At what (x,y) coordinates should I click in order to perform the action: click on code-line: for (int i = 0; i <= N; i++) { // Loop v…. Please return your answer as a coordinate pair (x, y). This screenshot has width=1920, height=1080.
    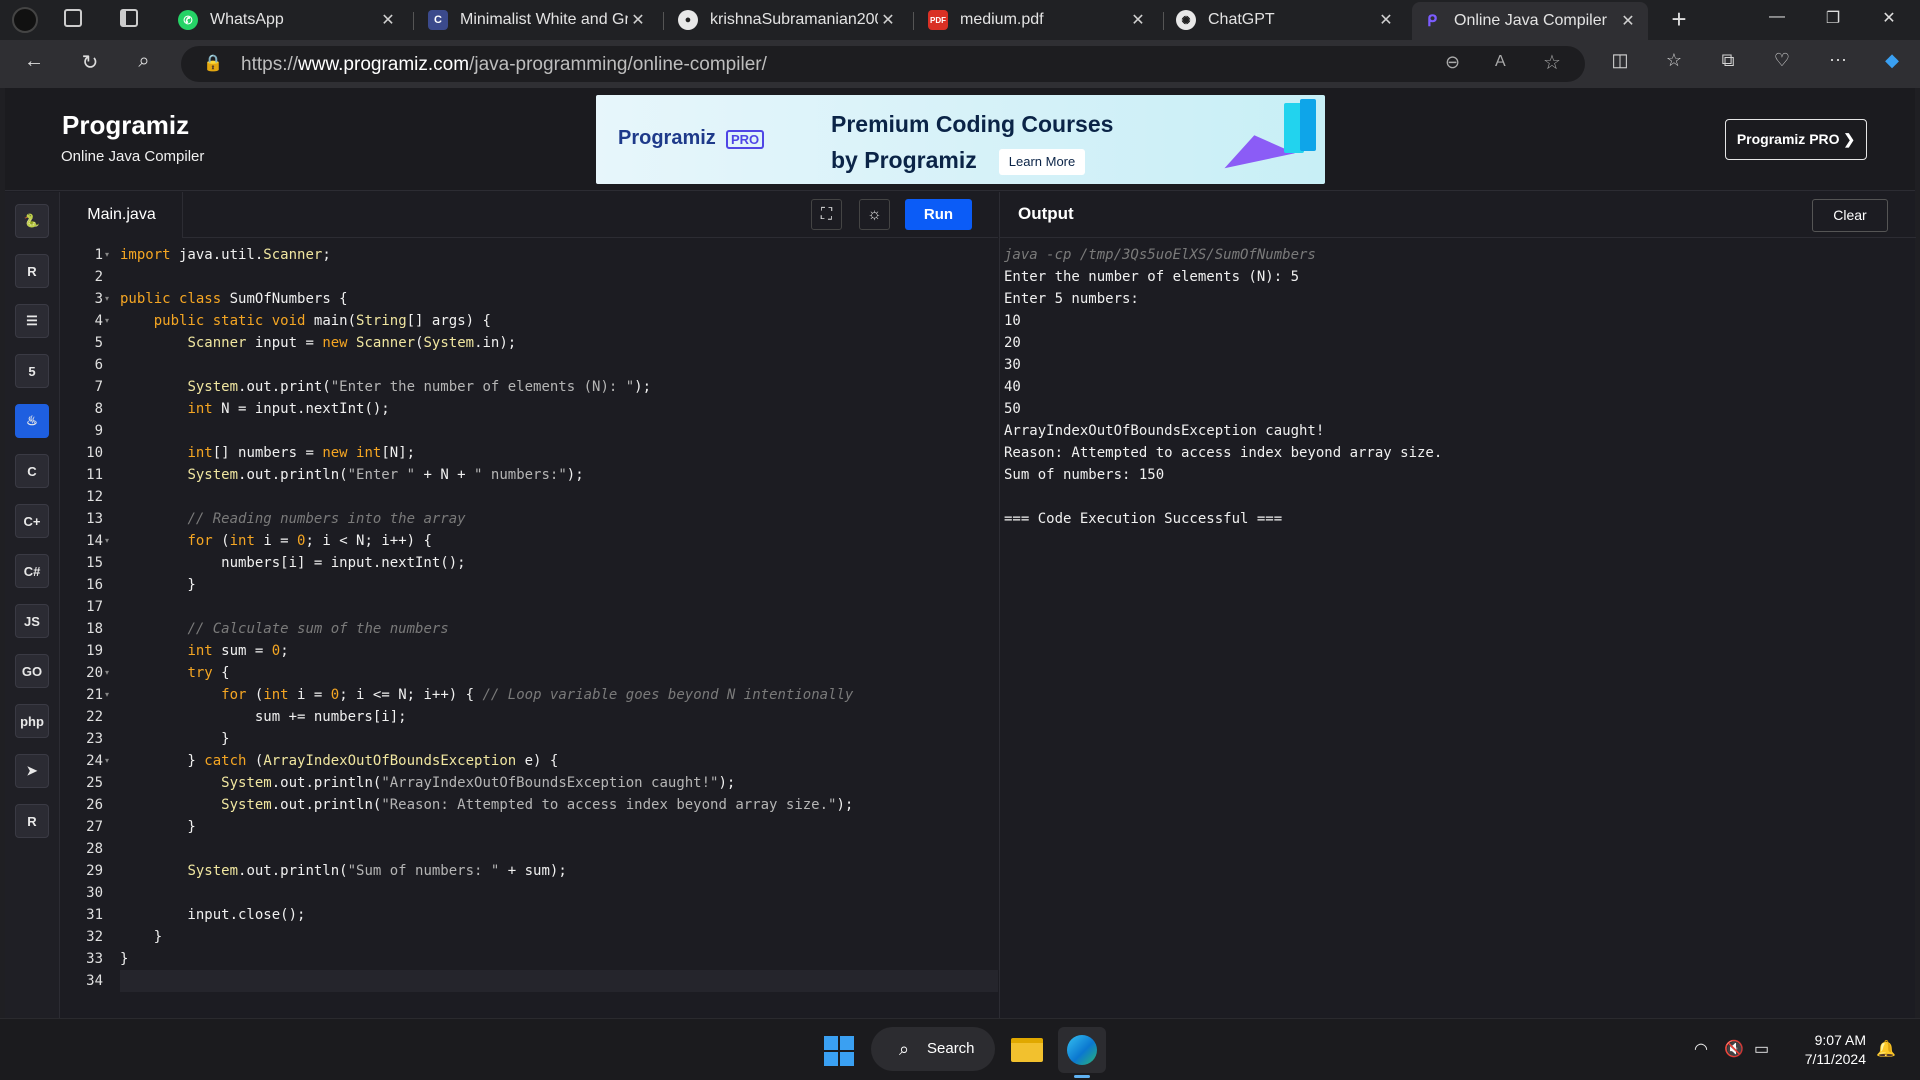
    Looking at the image, I should click on (486, 695).